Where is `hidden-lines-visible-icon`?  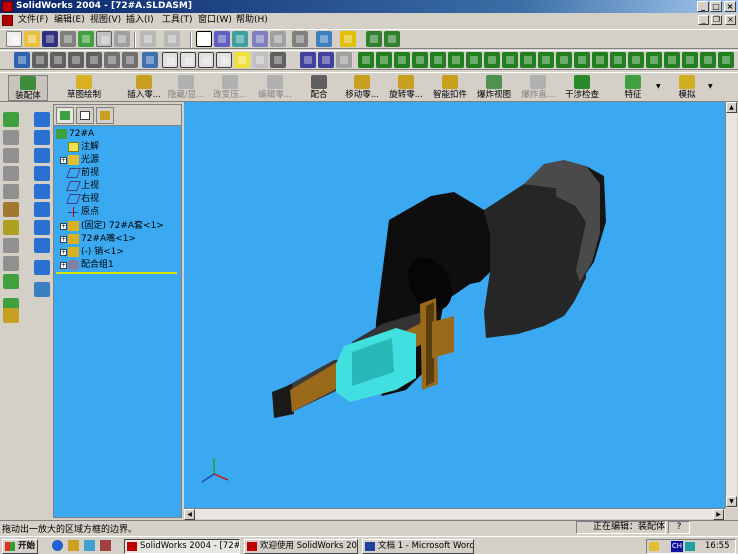 hidden-lines-visible-icon is located at coordinates (188, 60).